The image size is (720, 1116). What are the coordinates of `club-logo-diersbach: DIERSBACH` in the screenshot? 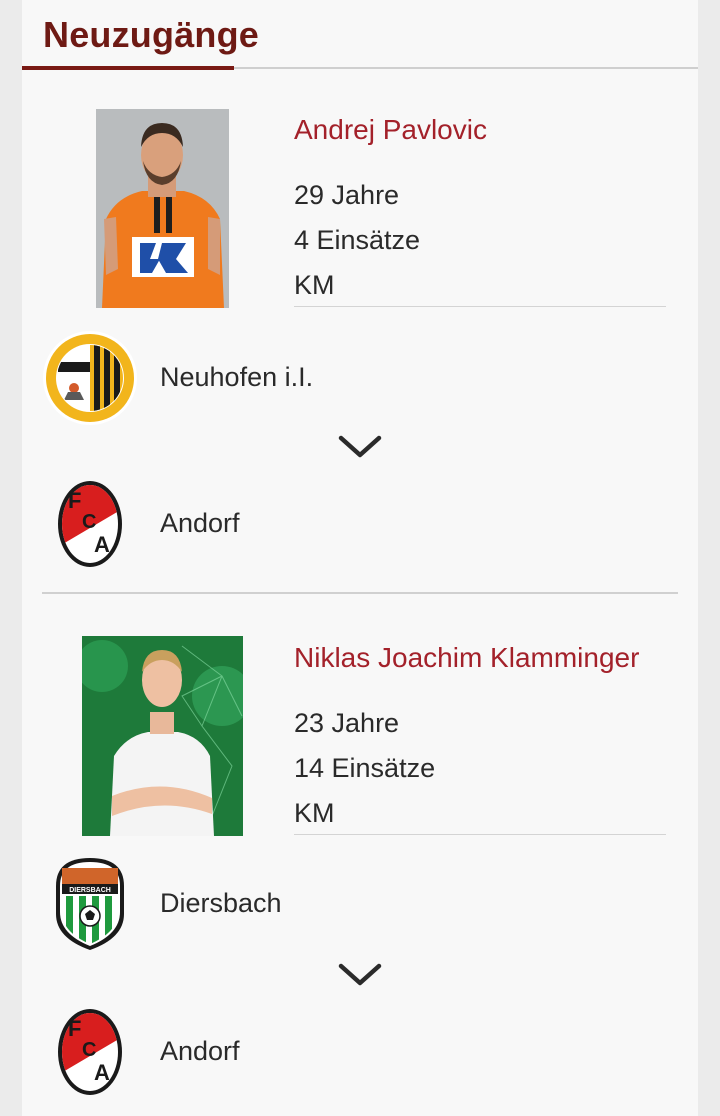 It's located at (90, 906).